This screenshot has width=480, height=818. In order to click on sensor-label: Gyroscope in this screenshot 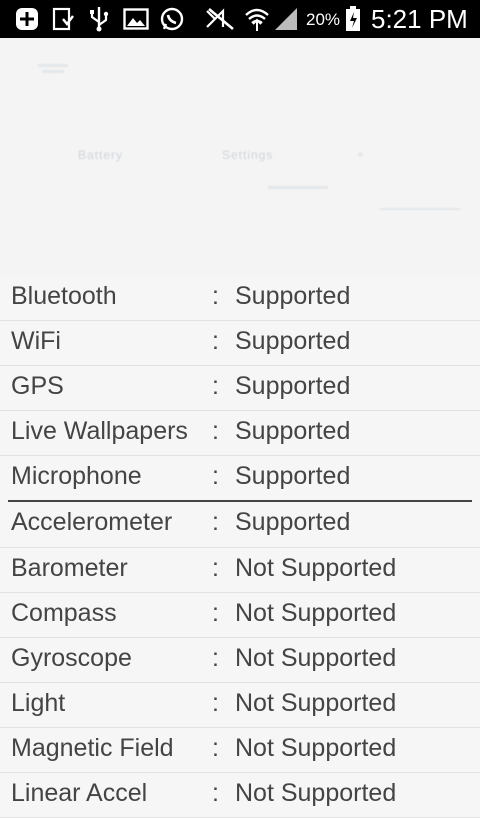, I will do `click(71, 658)`.